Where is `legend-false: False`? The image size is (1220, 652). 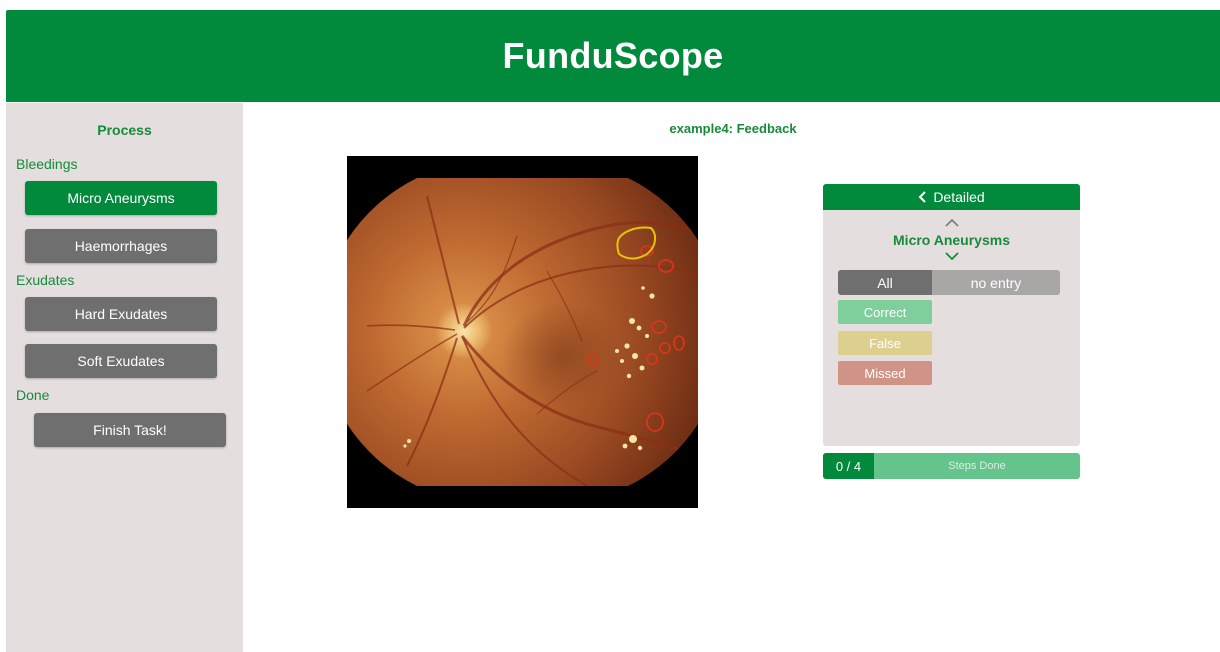 legend-false: False is located at coordinates (885, 343).